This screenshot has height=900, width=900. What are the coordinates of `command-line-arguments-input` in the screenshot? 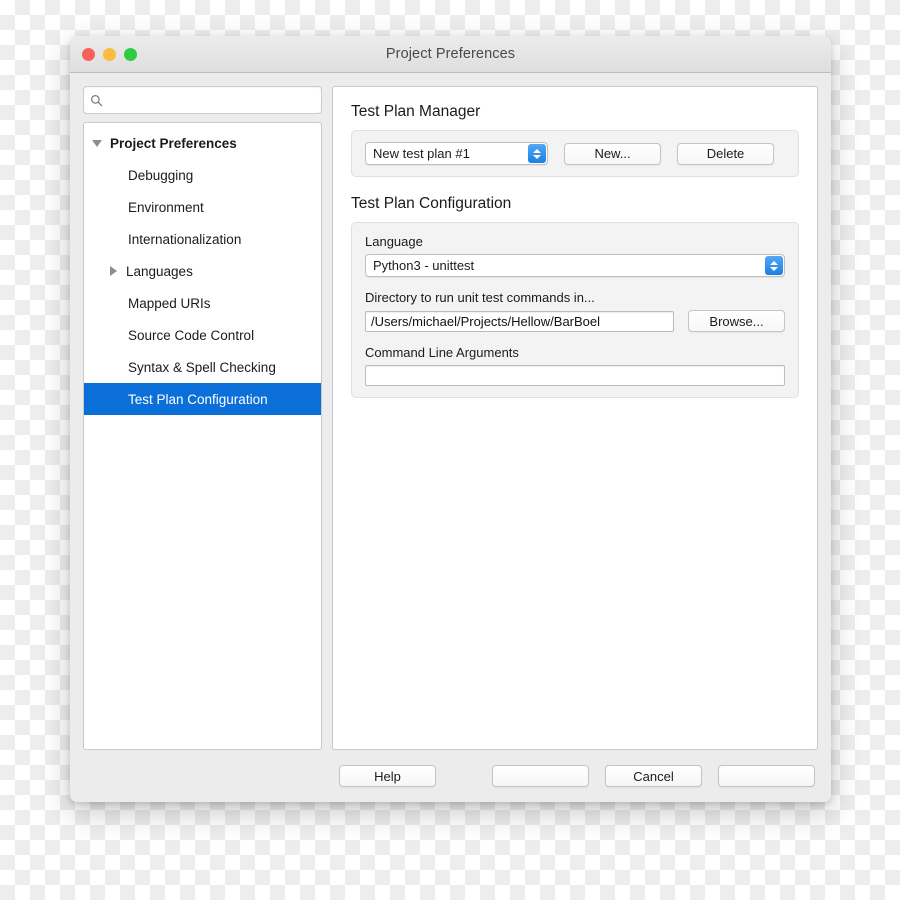 It's located at (575, 375).